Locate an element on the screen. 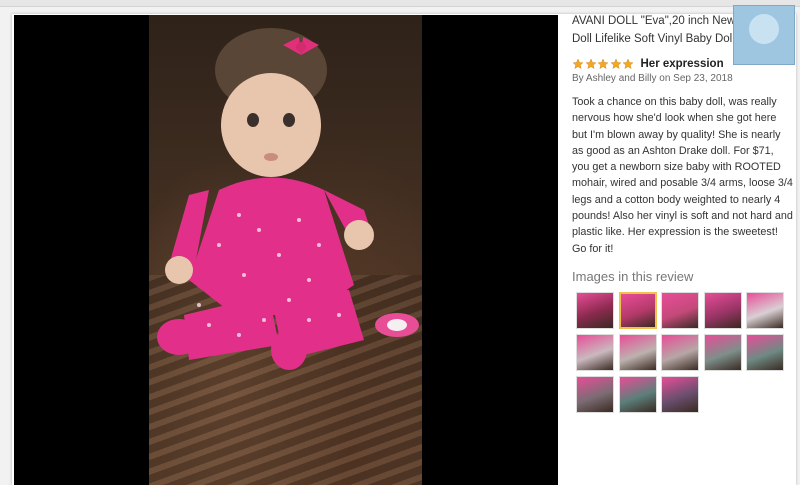 Image resolution: width=800 pixels, height=485 pixels. browser-top-strip is located at coordinates (400, 3).